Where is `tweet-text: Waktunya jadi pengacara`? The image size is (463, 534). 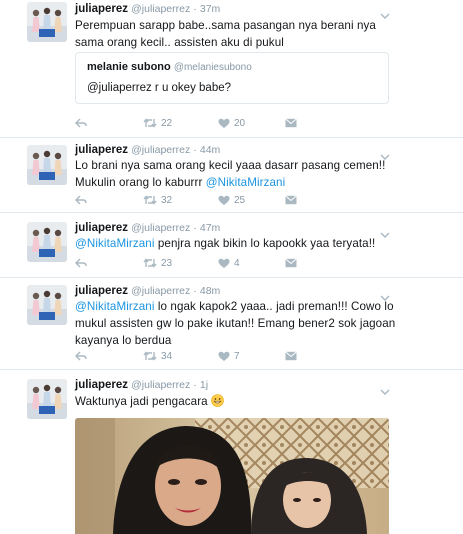
tweet-text: Waktunya jadi pengacara is located at coordinates (240, 401).